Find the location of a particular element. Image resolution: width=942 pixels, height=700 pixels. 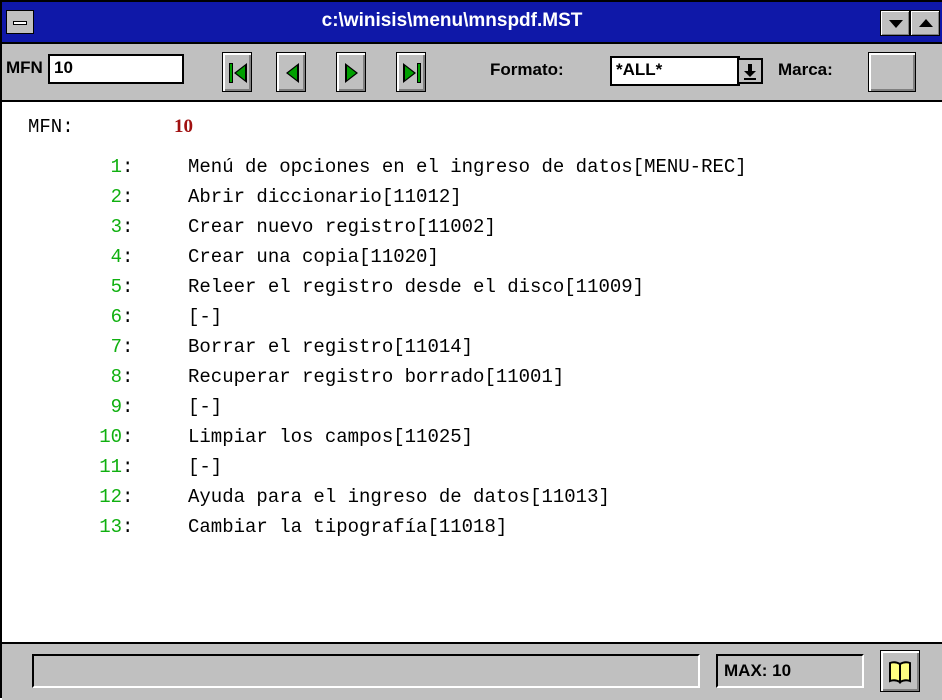

line-number: 1 is located at coordinates (116, 167).